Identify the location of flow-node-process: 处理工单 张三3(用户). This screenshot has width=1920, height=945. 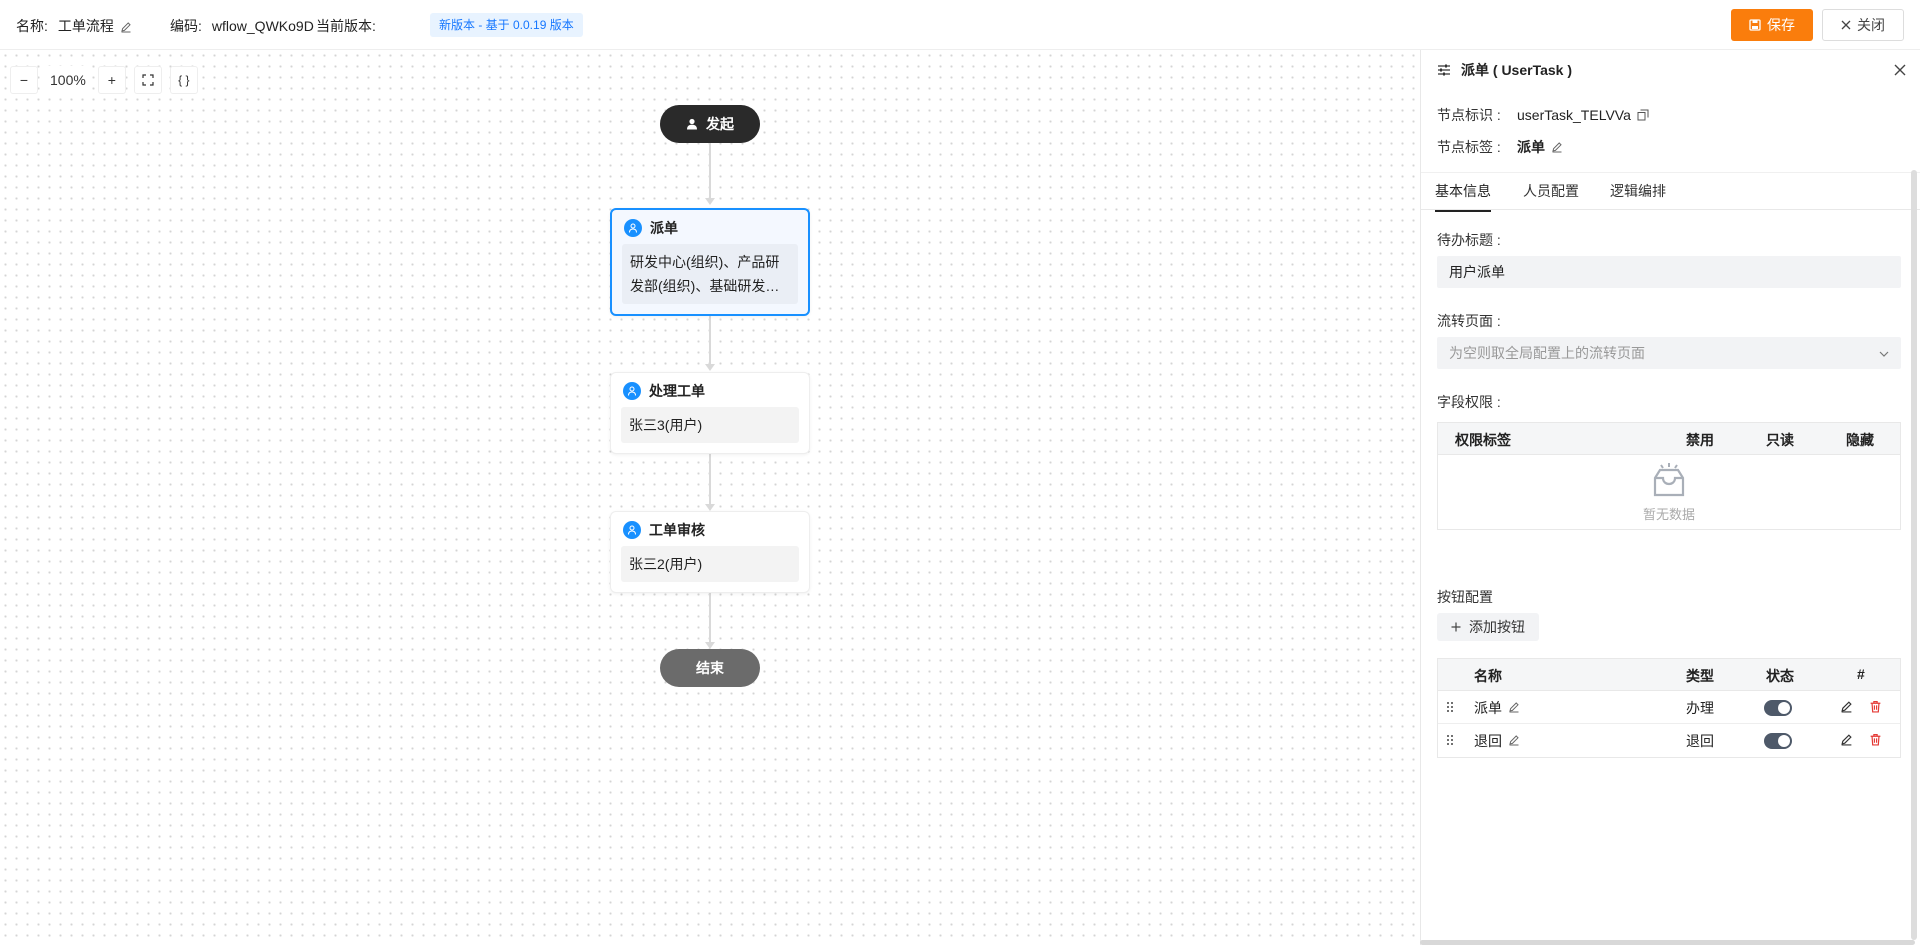
(710, 413).